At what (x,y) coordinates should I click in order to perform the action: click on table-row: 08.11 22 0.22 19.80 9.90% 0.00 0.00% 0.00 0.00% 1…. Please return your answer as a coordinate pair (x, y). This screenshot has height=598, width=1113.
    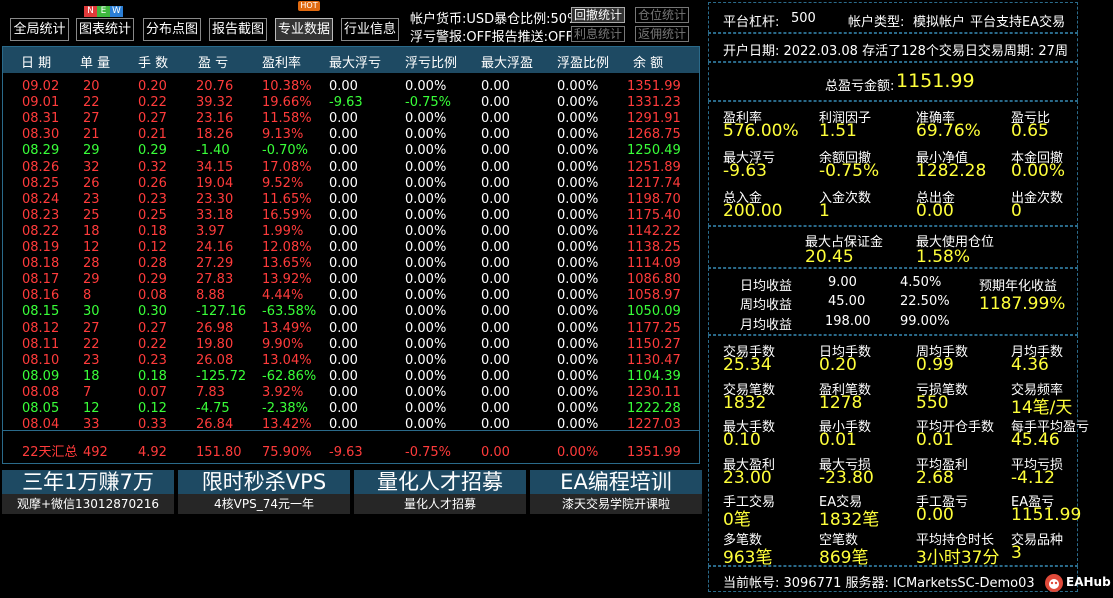
    Looking at the image, I should click on (351, 345).